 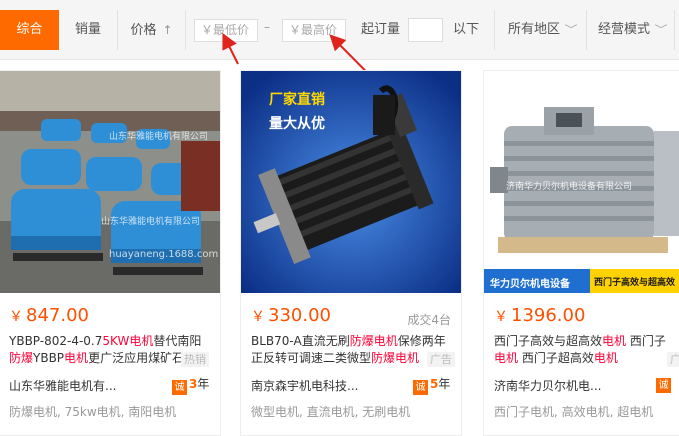 What do you see at coordinates (29, 30) in the screenshot?
I see `sort-general-button: 综合` at bounding box center [29, 30].